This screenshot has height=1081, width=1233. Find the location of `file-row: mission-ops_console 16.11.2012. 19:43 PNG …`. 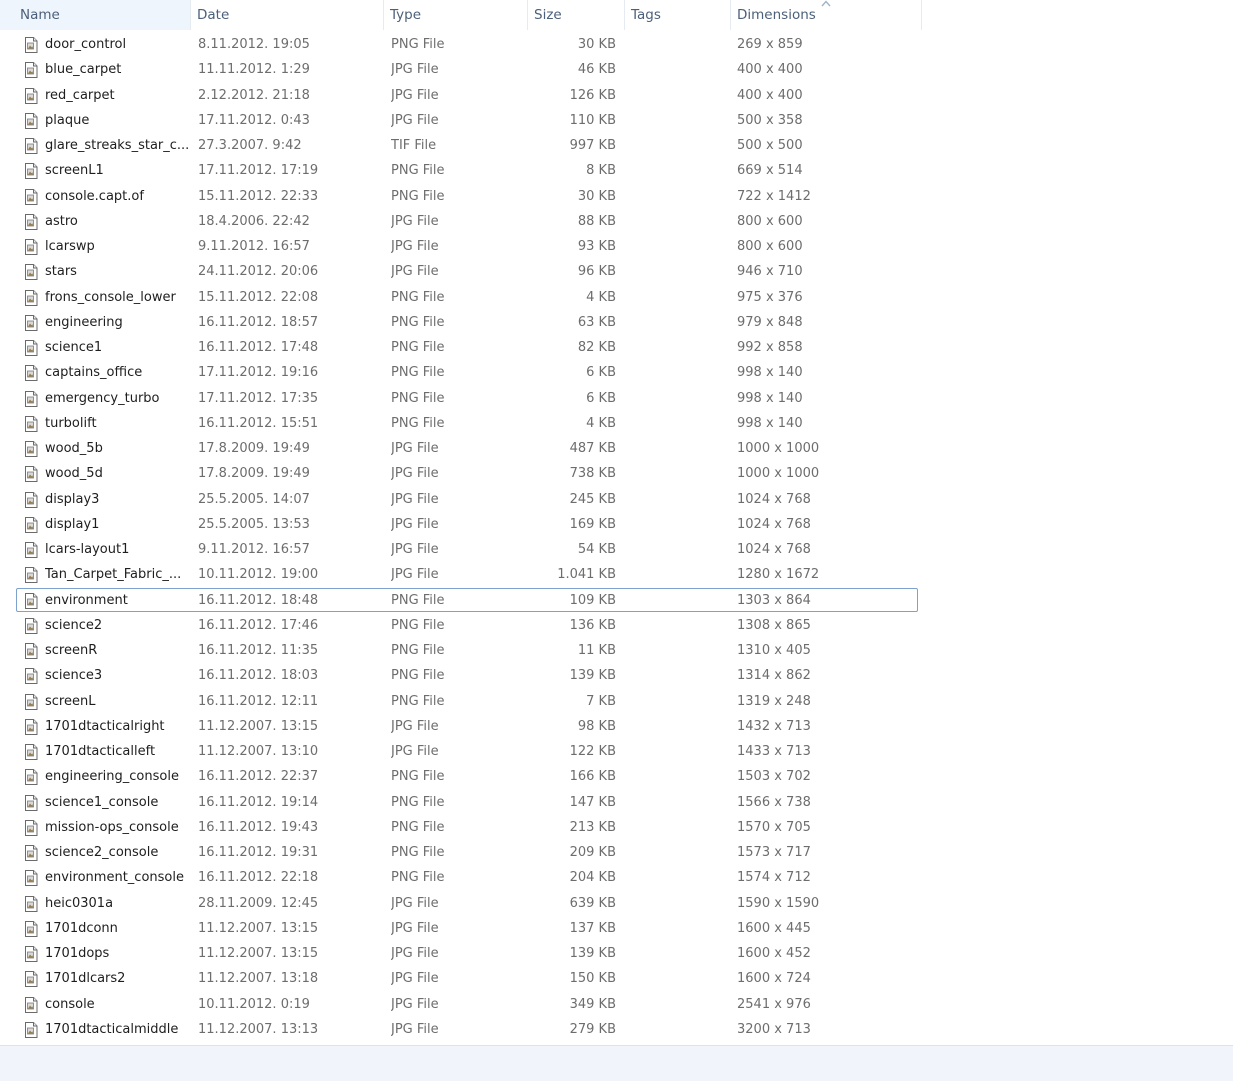

file-row: mission-ops_console 16.11.2012. 19:43 PNG … is located at coordinates (467, 827).